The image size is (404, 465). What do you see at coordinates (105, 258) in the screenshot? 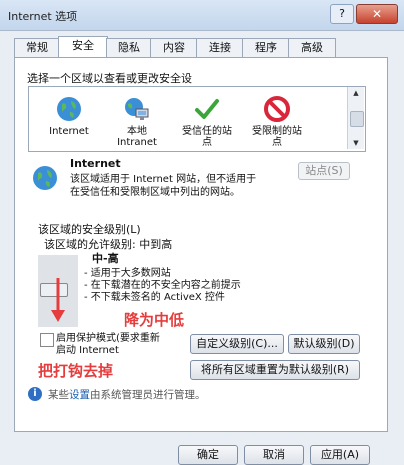
I see `security-level-name: 中-高` at bounding box center [105, 258].